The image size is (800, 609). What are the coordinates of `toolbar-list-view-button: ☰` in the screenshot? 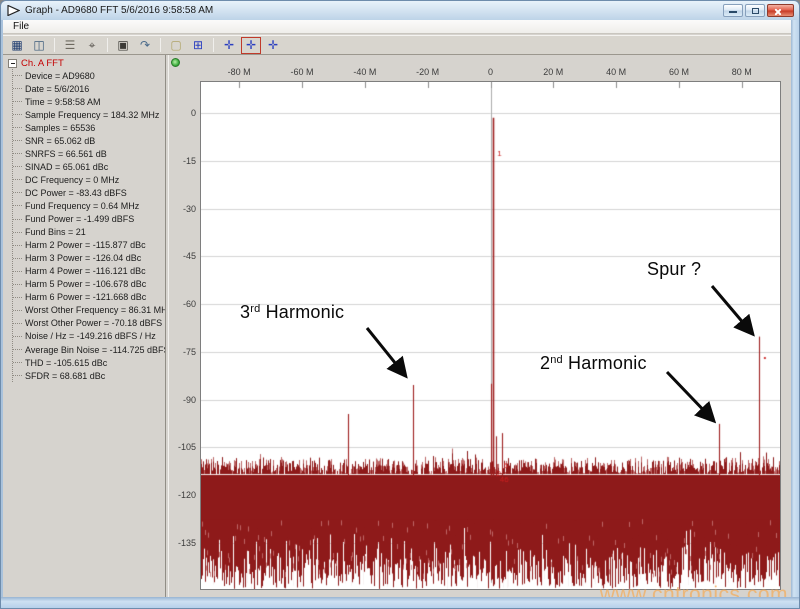 It's located at (70, 45).